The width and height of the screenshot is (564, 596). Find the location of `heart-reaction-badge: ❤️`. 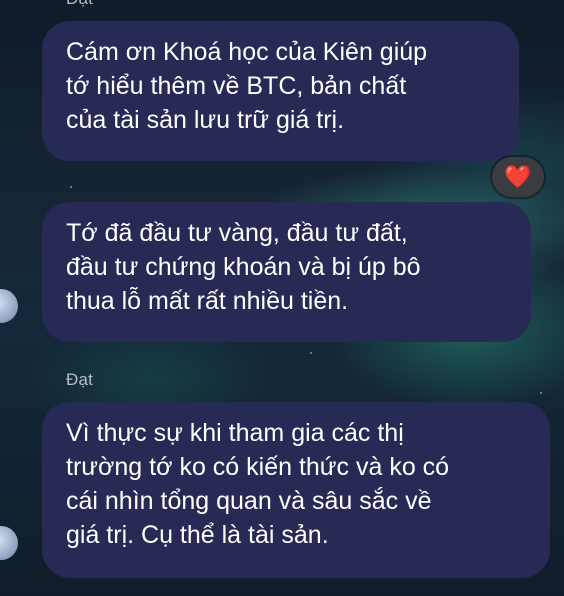

heart-reaction-badge: ❤️ is located at coordinates (518, 177).